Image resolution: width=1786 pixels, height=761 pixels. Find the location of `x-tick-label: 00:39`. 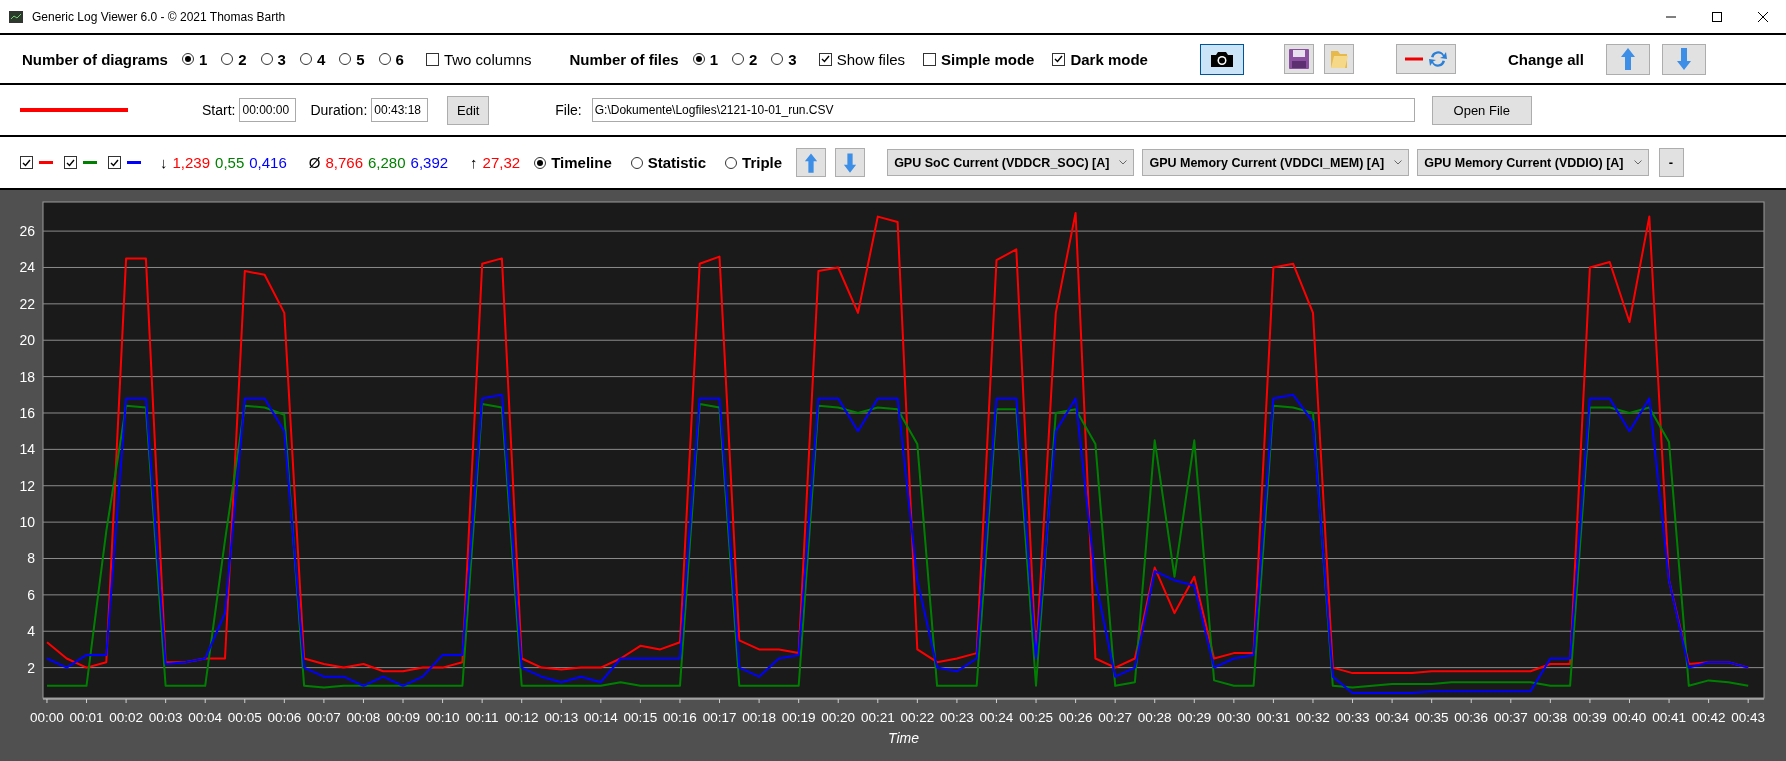

x-tick-label: 00:39 is located at coordinates (1590, 717).